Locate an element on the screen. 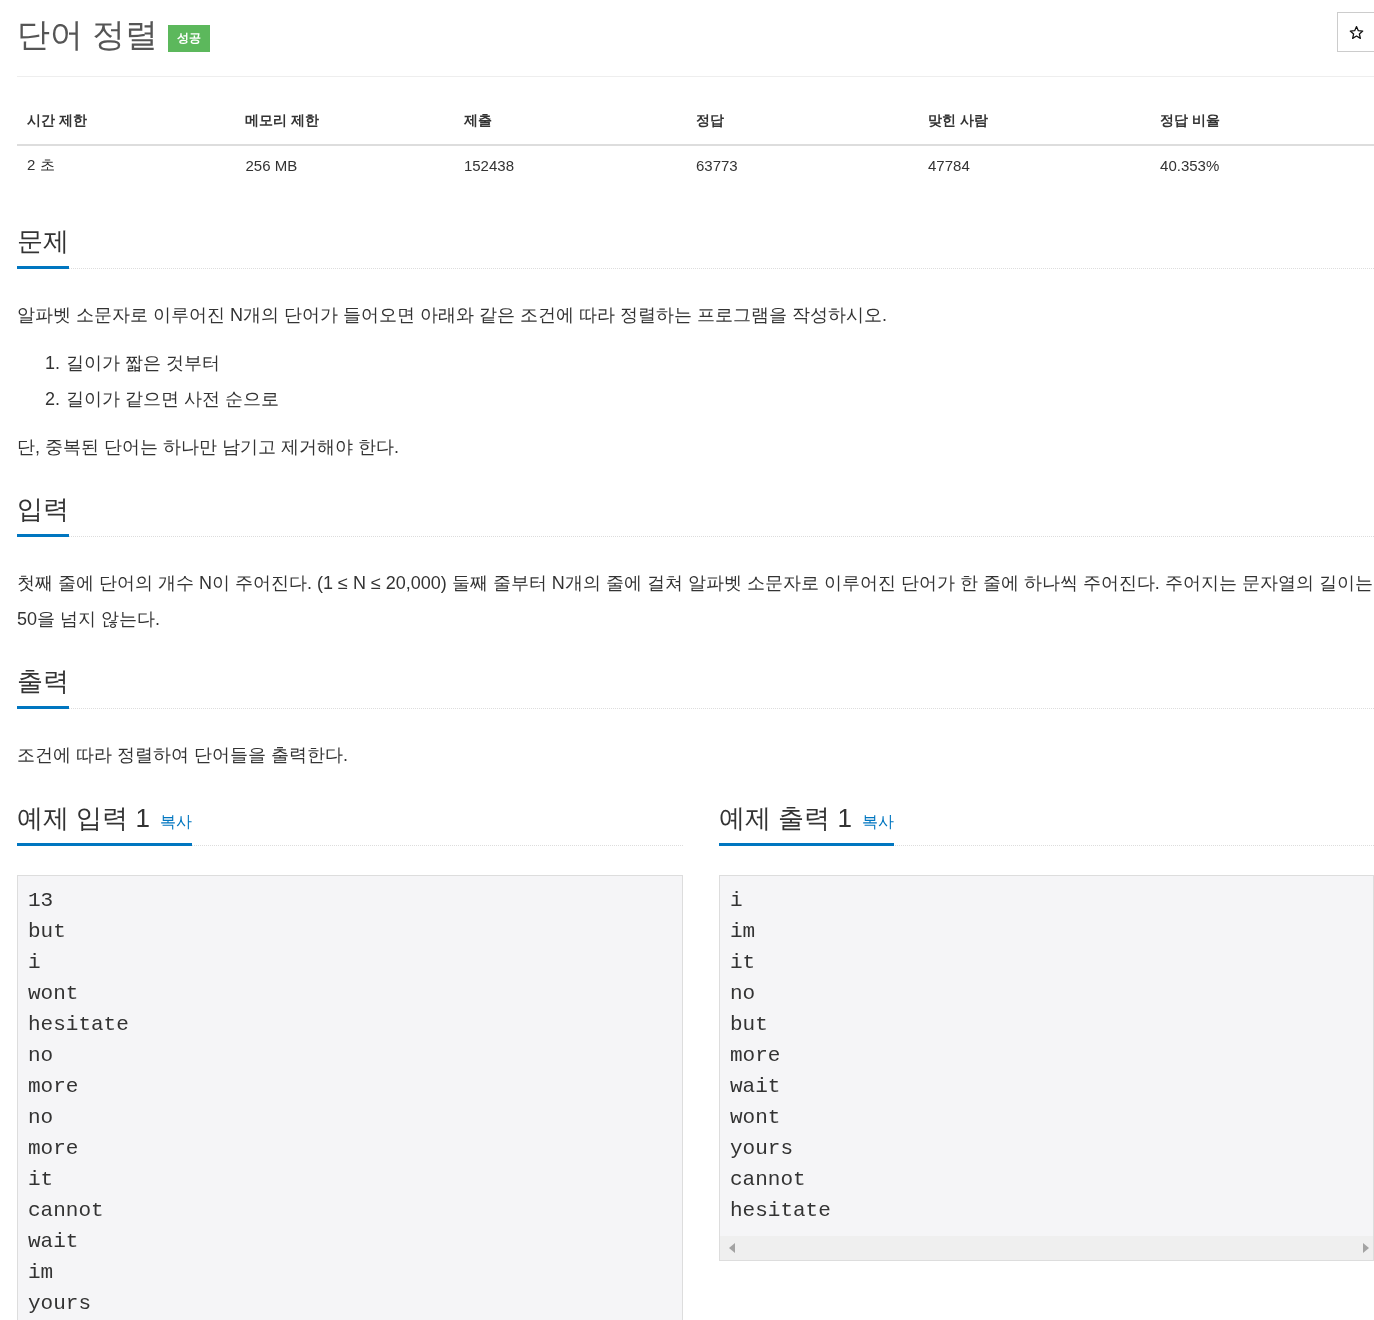  code-line: 13 is located at coordinates (41, 901).